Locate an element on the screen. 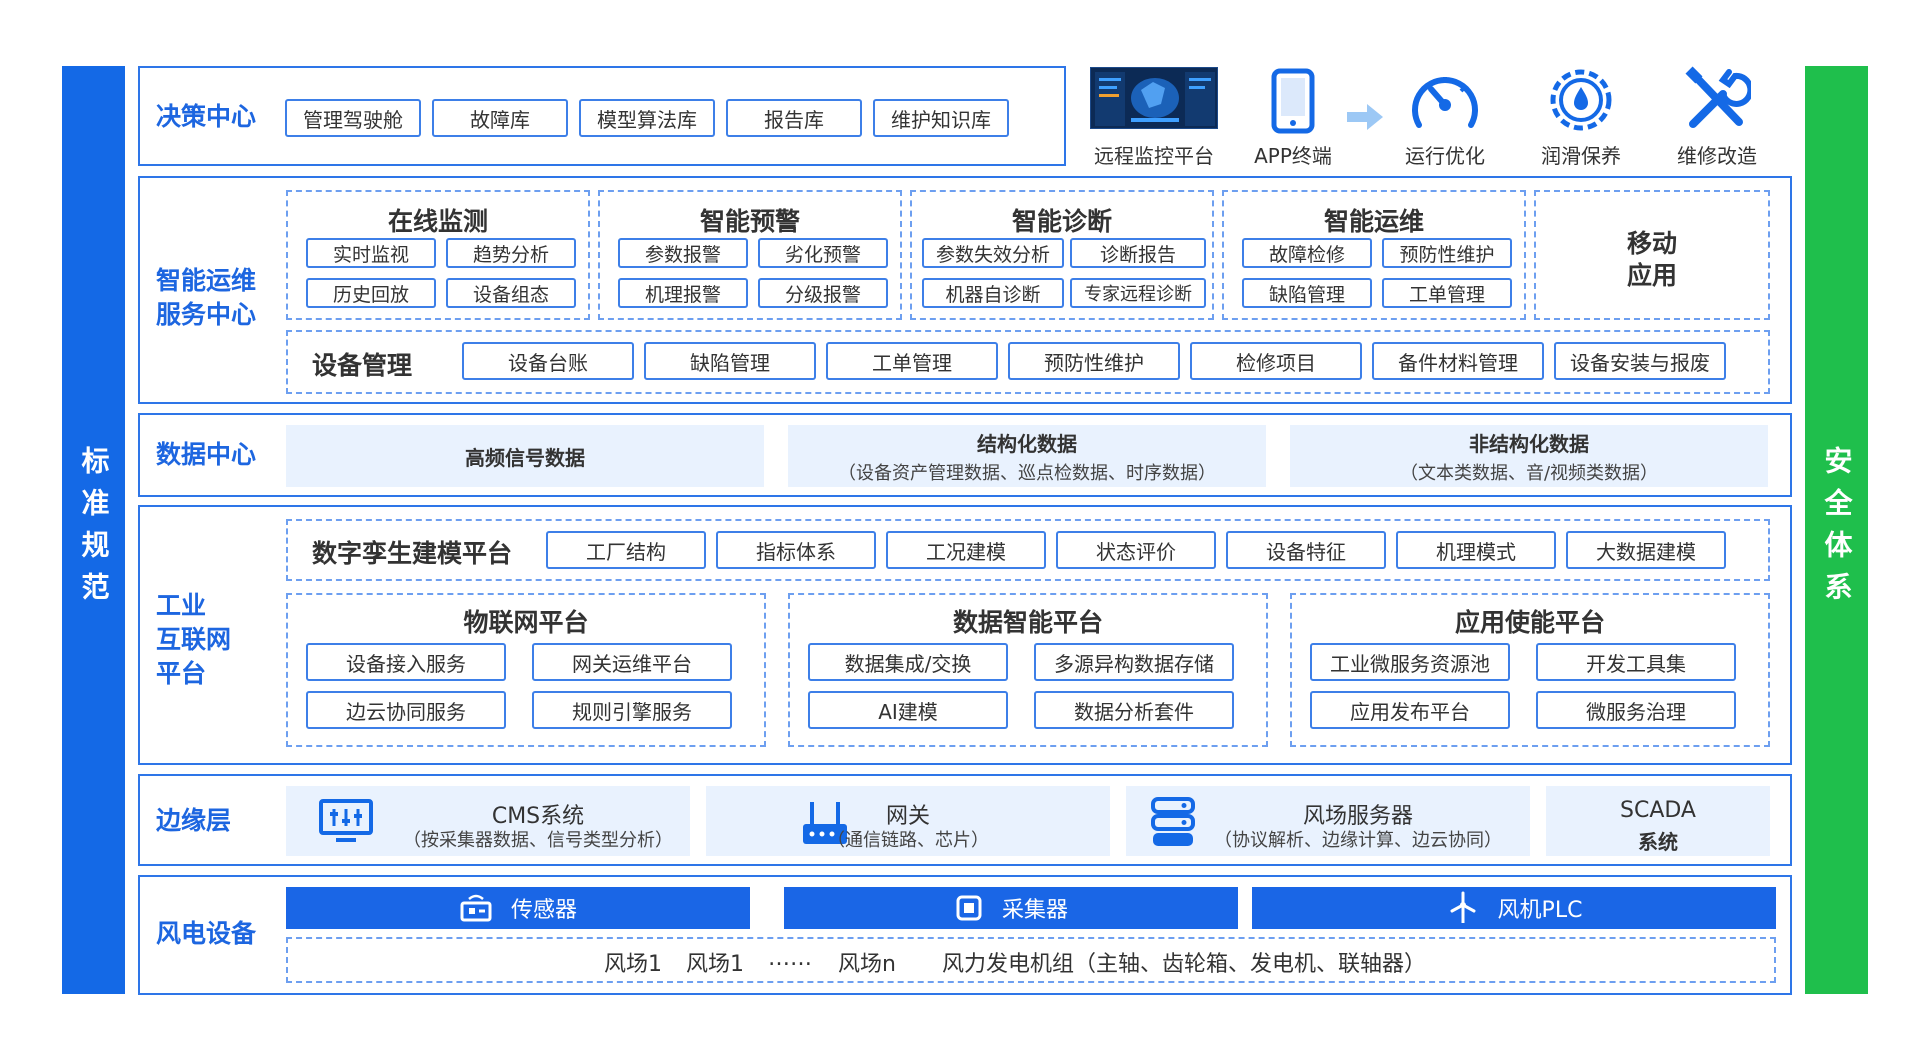 The width and height of the screenshot is (1920, 1058). plc-label: 风机PLC is located at coordinates (1540, 910).